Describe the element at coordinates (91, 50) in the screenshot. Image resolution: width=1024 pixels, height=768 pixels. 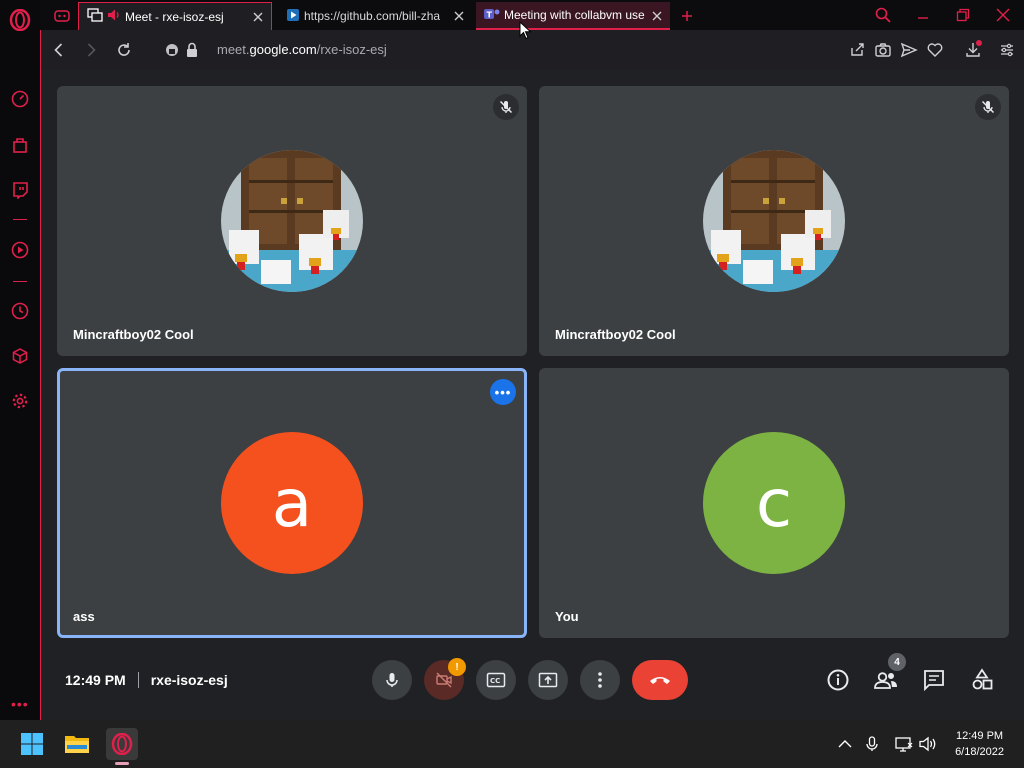
I see `forward-icon` at that location.